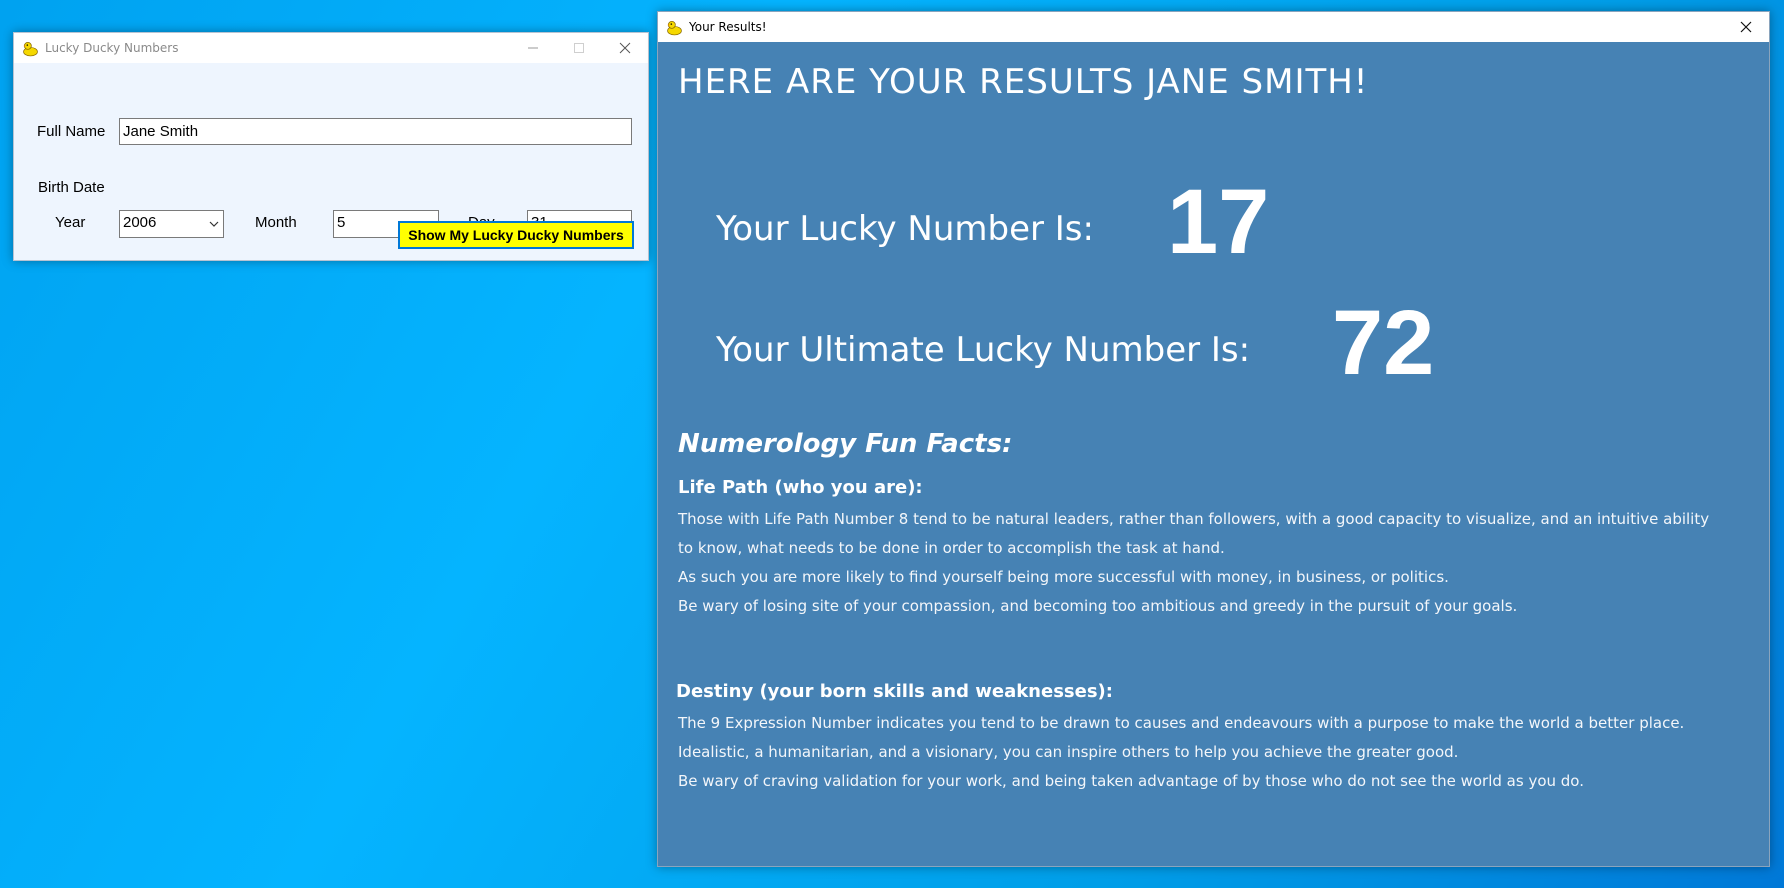  What do you see at coordinates (728, 27) in the screenshot?
I see `results-window-title: Your Results!` at bounding box center [728, 27].